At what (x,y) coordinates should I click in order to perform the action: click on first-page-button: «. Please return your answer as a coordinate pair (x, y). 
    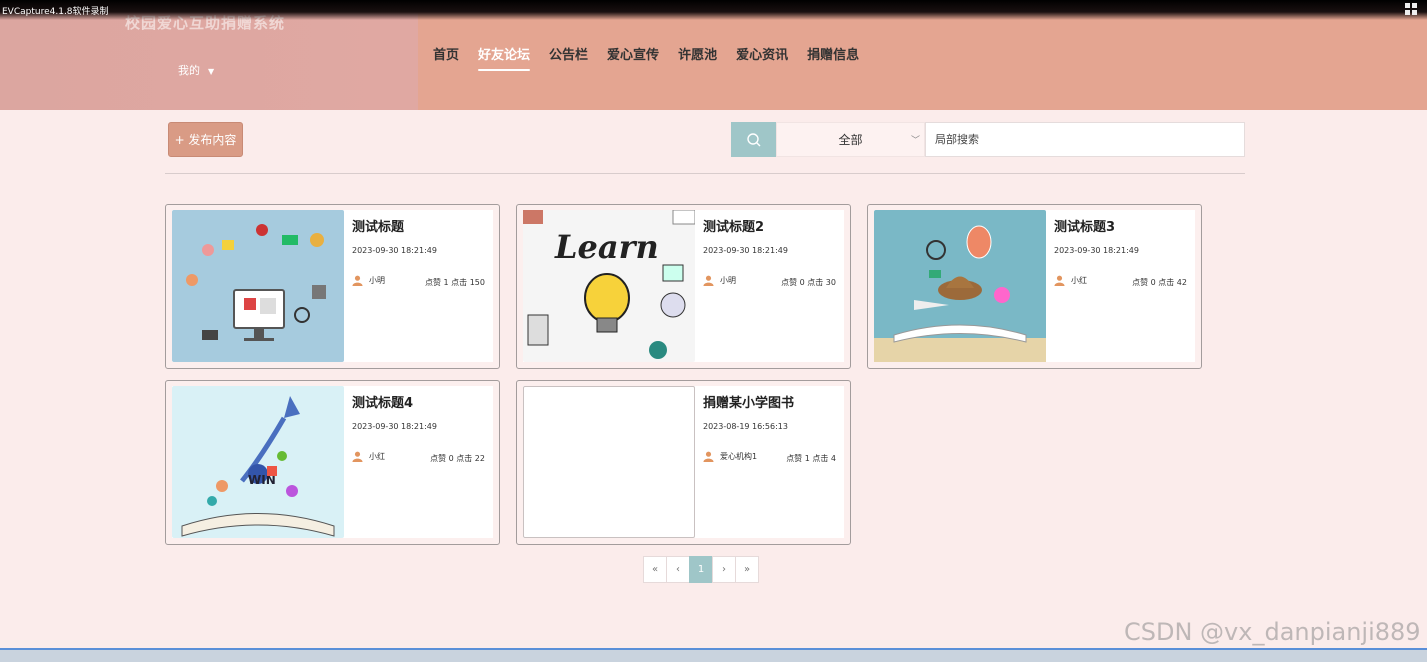
    Looking at the image, I should click on (655, 569).